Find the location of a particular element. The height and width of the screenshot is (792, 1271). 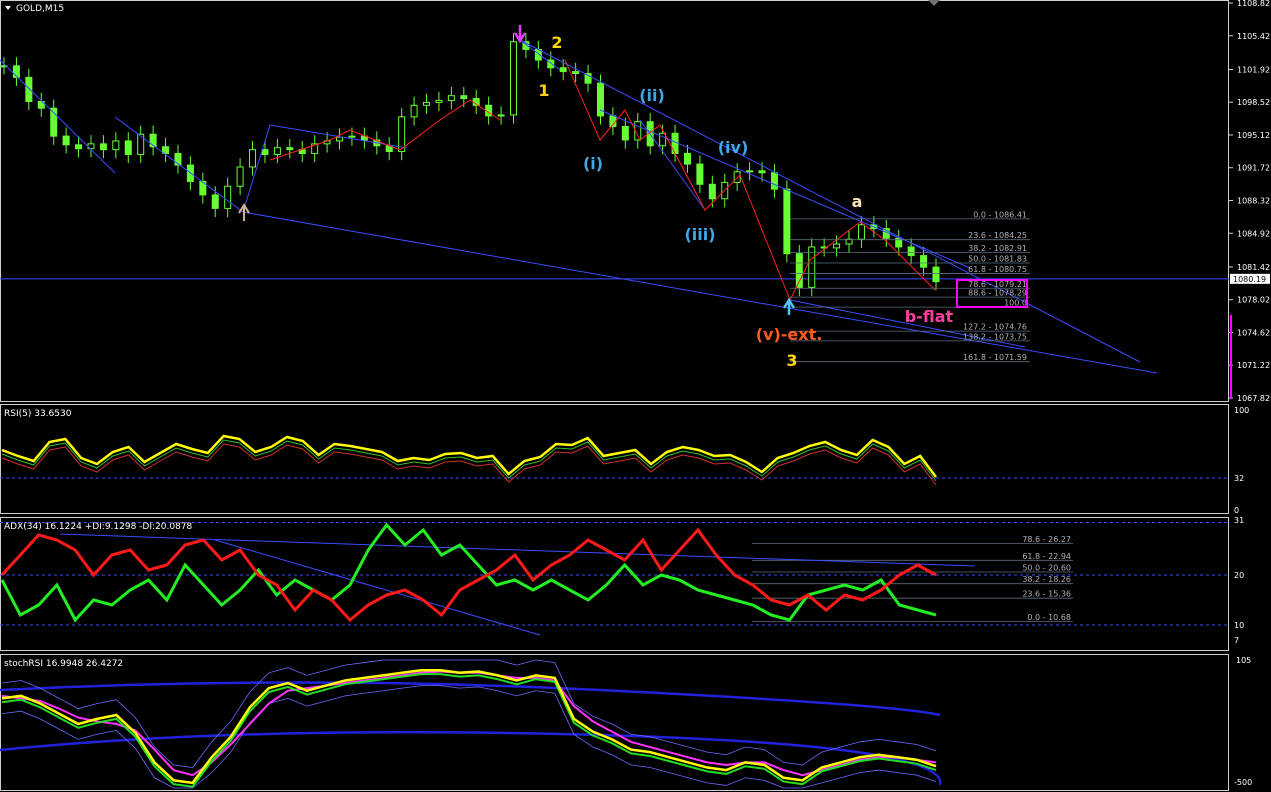

symbol-dropdown-icon is located at coordinates (8, 8).